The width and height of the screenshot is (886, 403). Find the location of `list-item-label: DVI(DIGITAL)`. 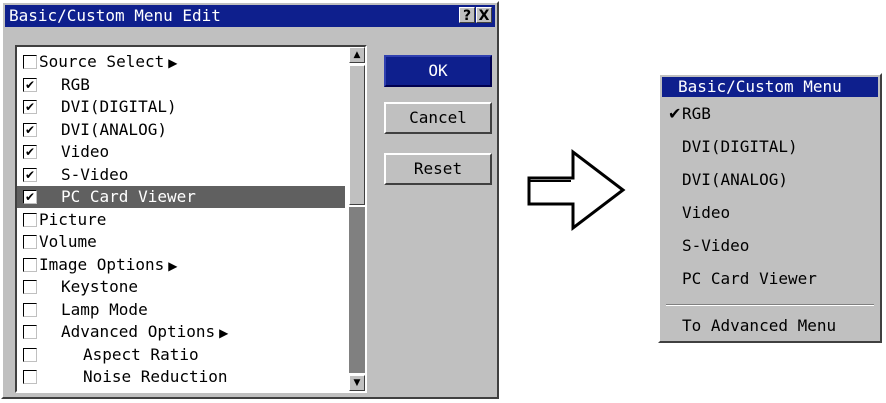

list-item-label: DVI(DIGITAL) is located at coordinates (119, 106).